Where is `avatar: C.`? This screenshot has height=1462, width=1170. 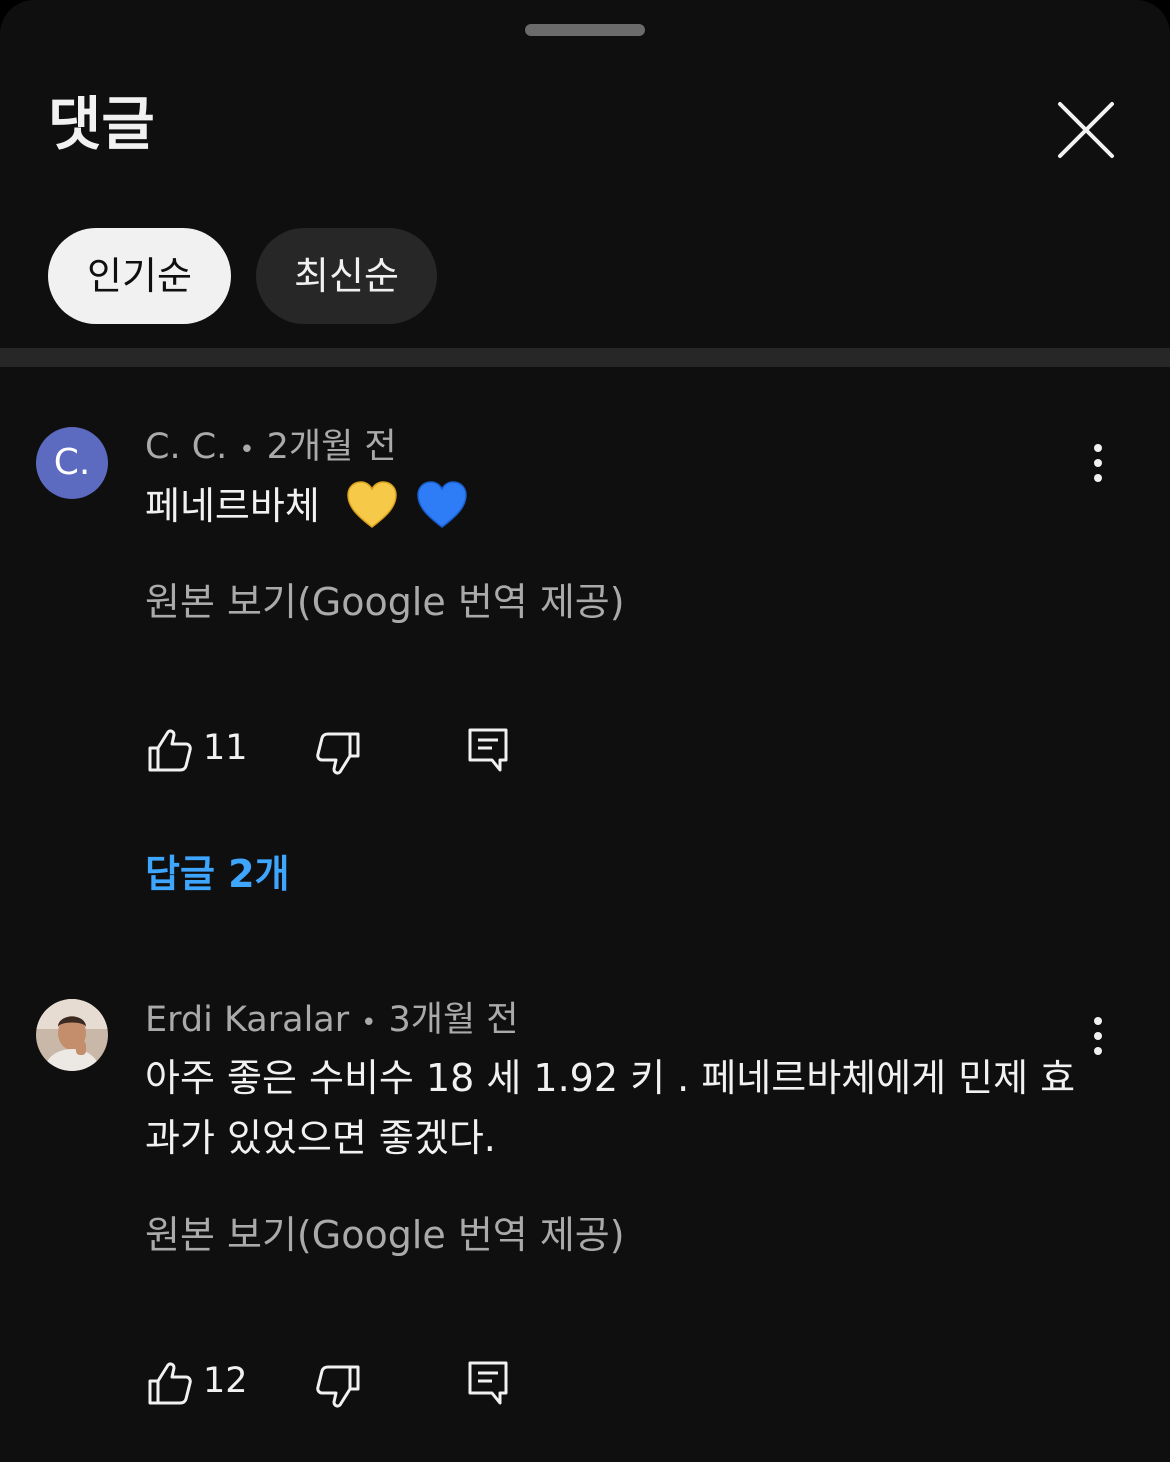
avatar: C. is located at coordinates (72, 463).